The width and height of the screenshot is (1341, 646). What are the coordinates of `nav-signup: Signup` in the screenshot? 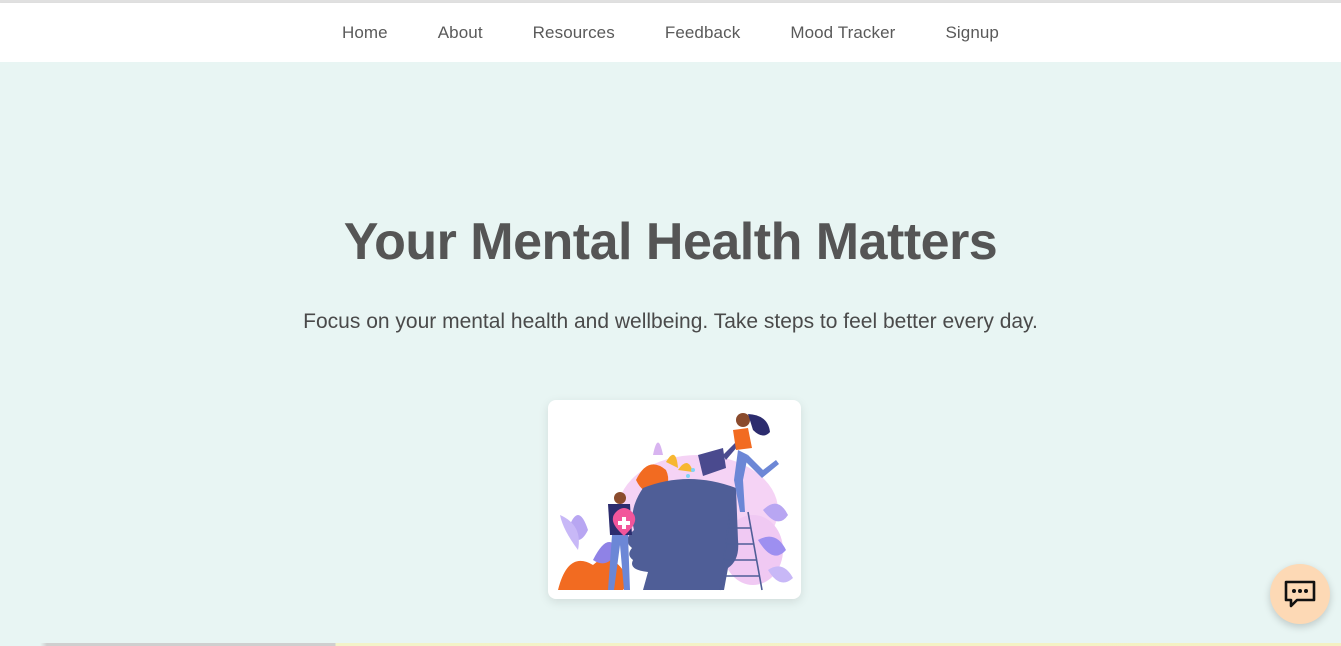 It's located at (972, 33).